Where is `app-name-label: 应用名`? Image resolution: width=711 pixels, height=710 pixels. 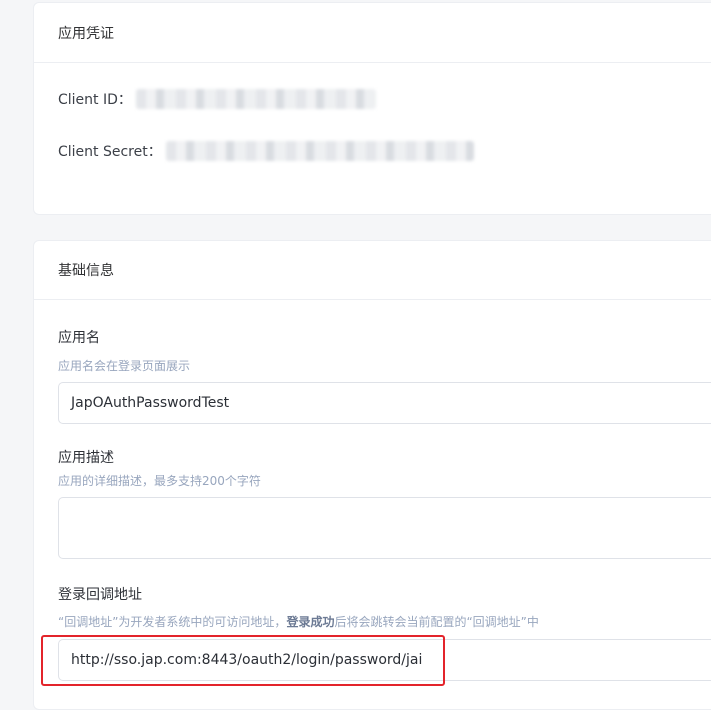 app-name-label: 应用名 is located at coordinates (79, 338).